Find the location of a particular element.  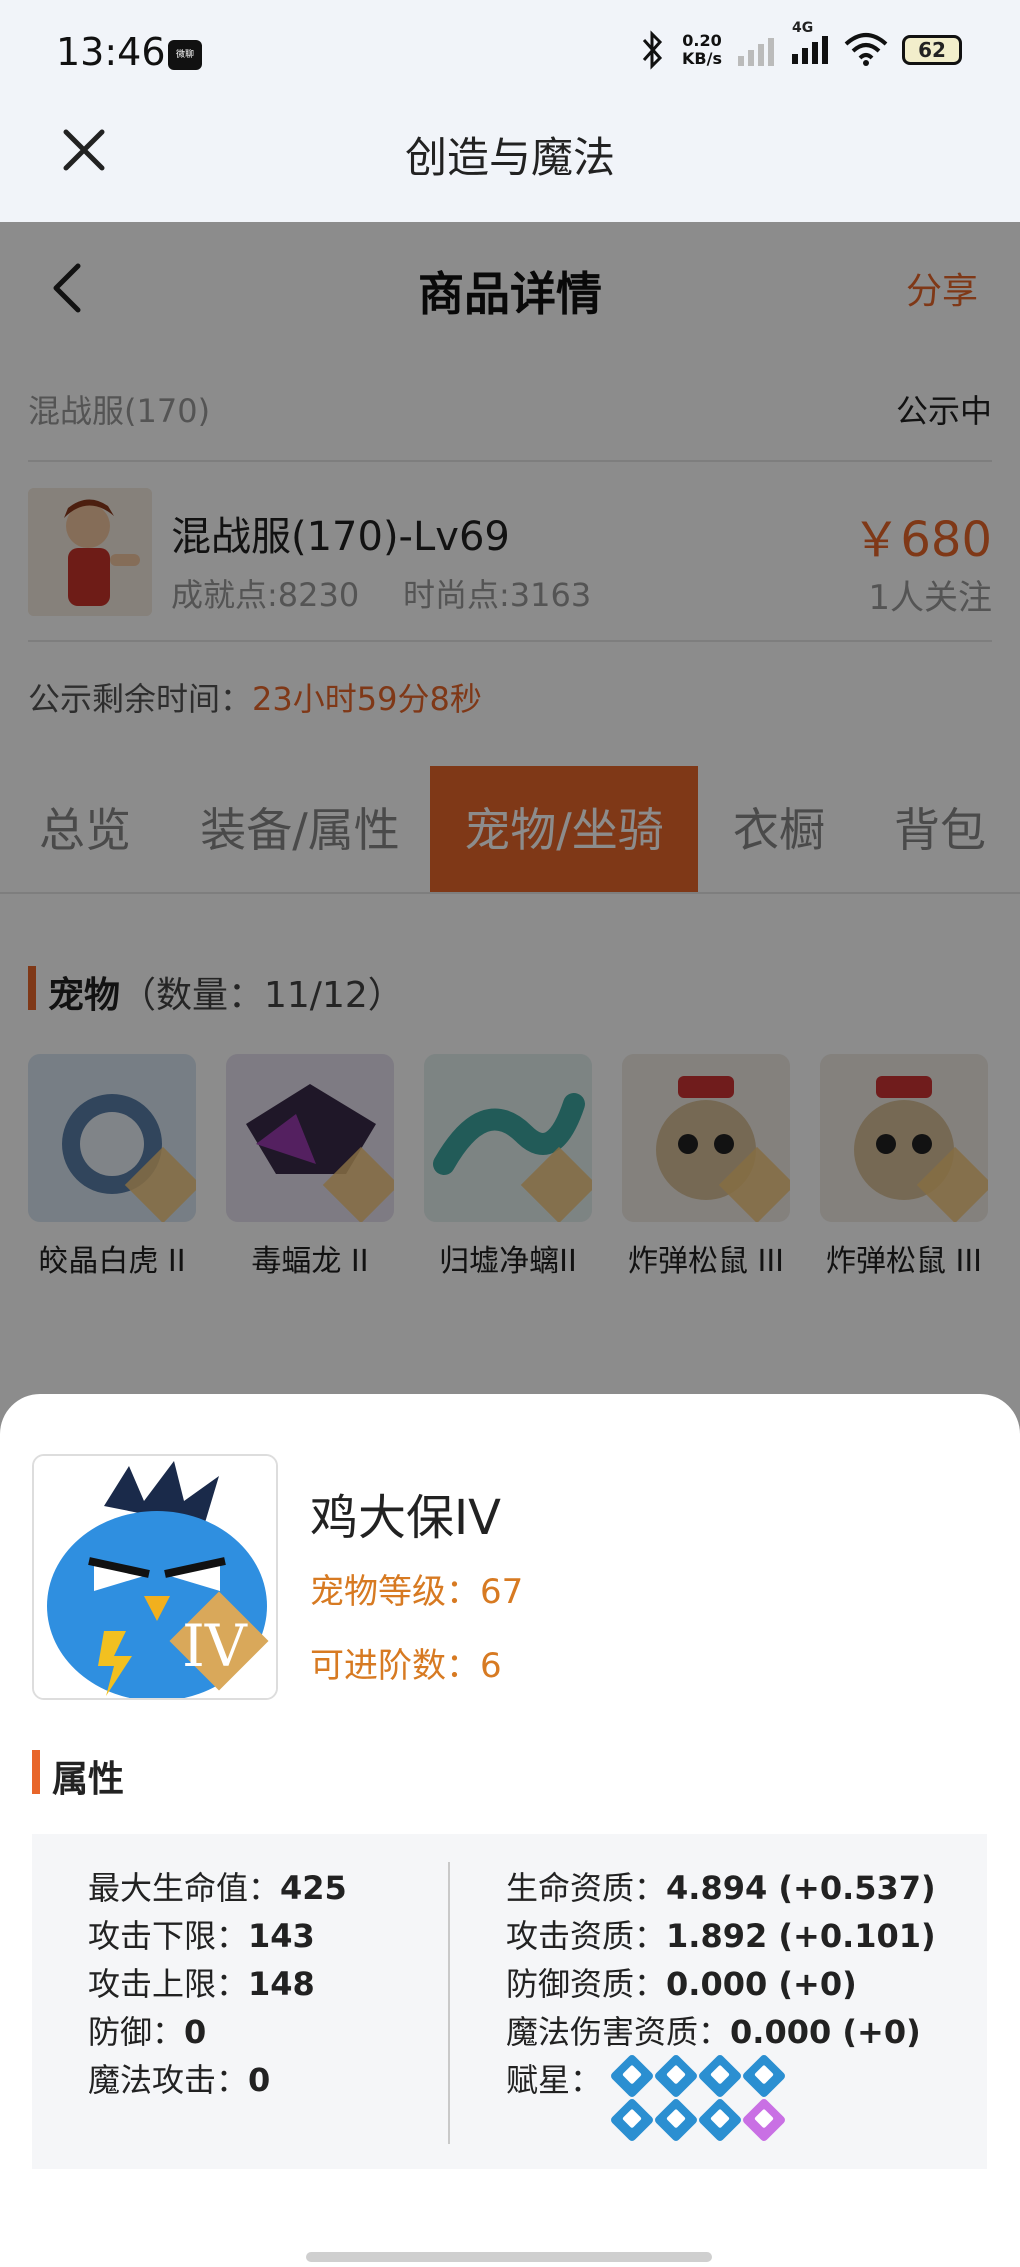

status-icons: 0.20 KB/s 4G 62 is located at coordinates (800, 45).